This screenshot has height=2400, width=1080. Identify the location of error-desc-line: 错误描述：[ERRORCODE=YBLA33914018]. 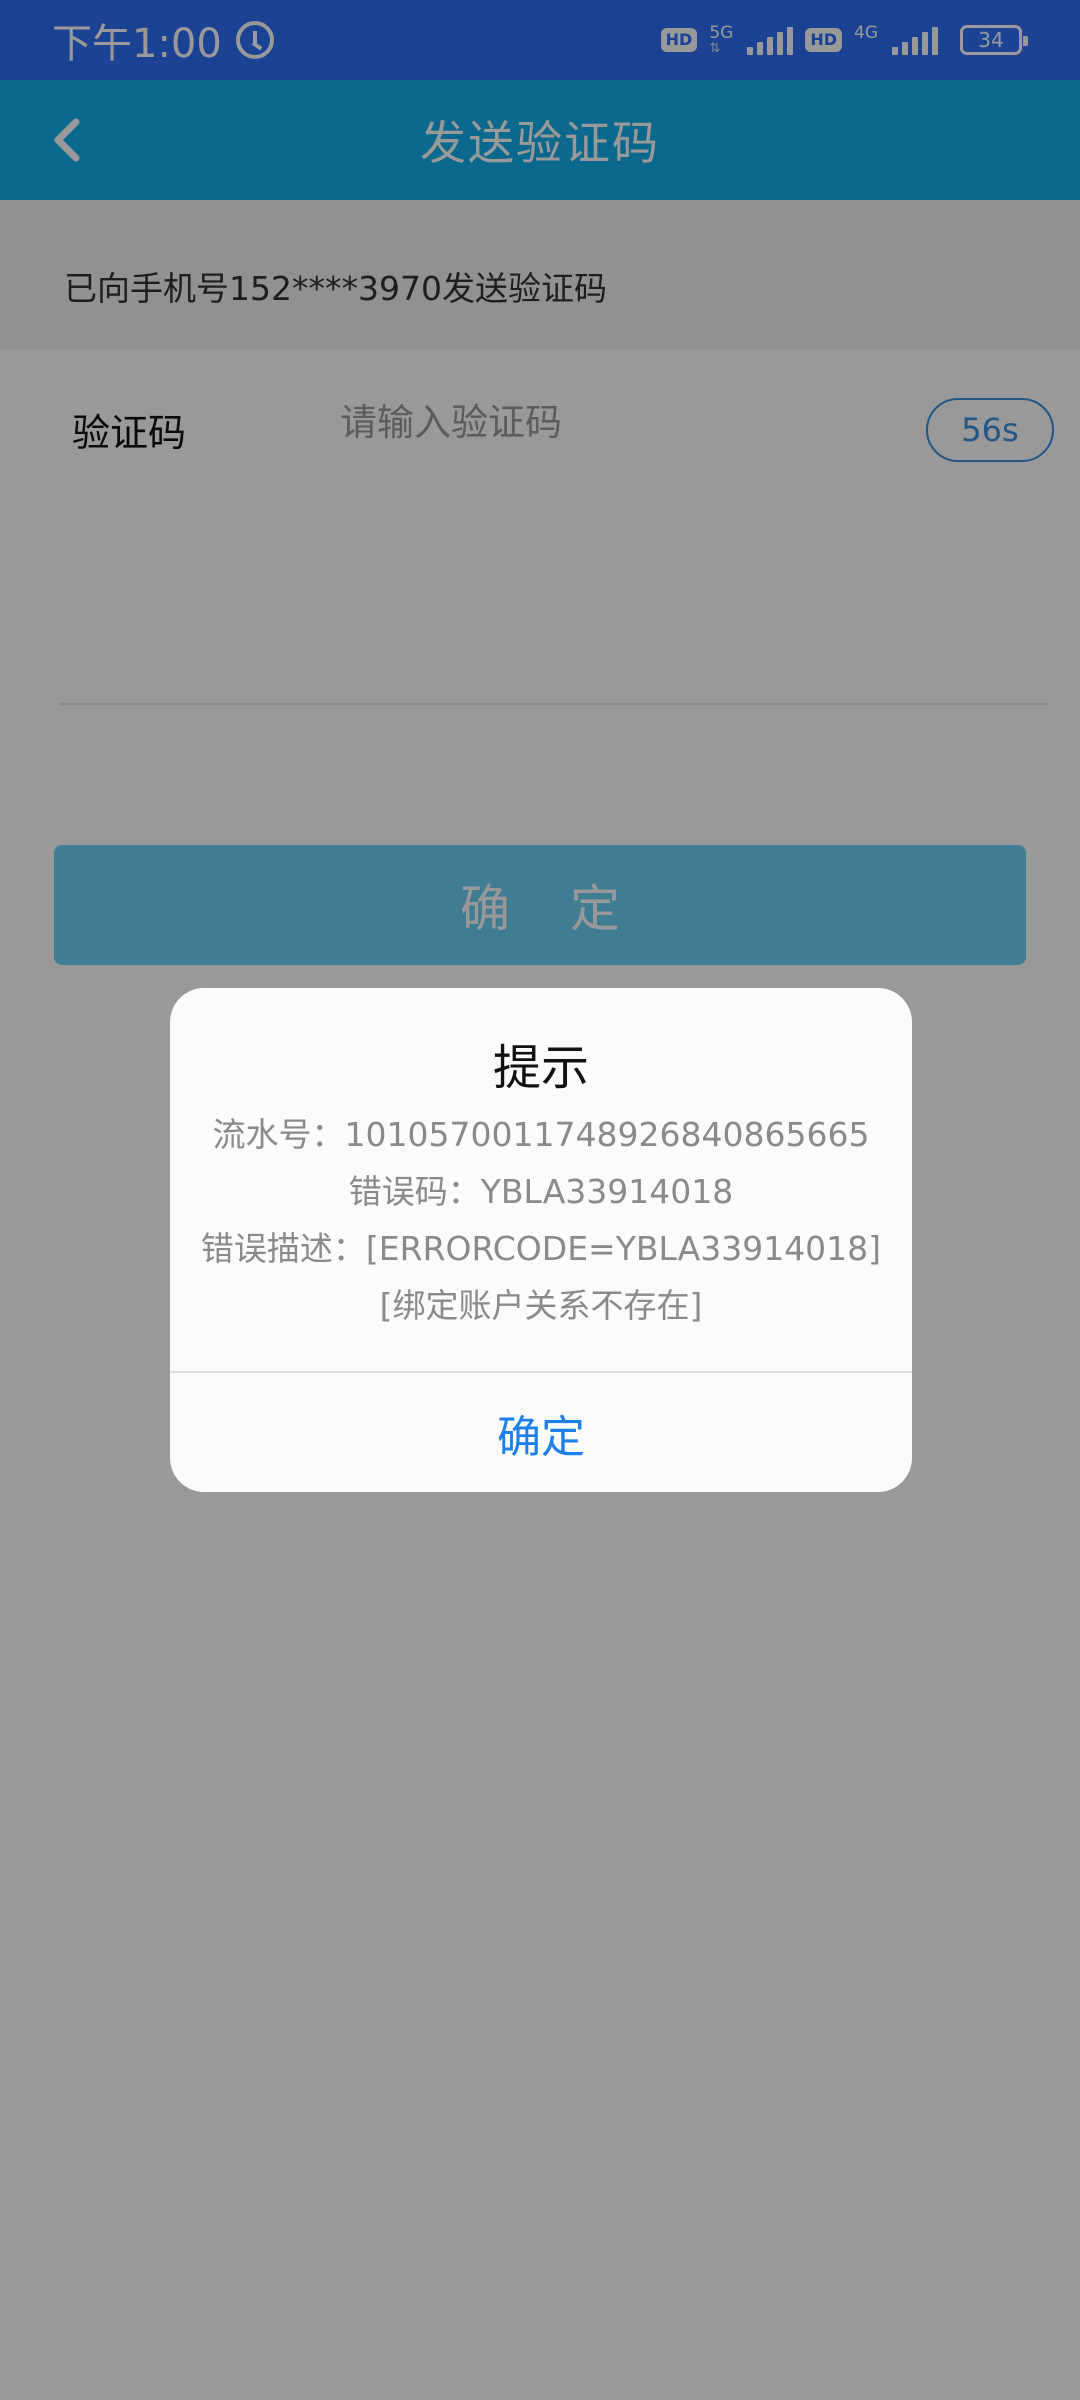
(541, 1248).